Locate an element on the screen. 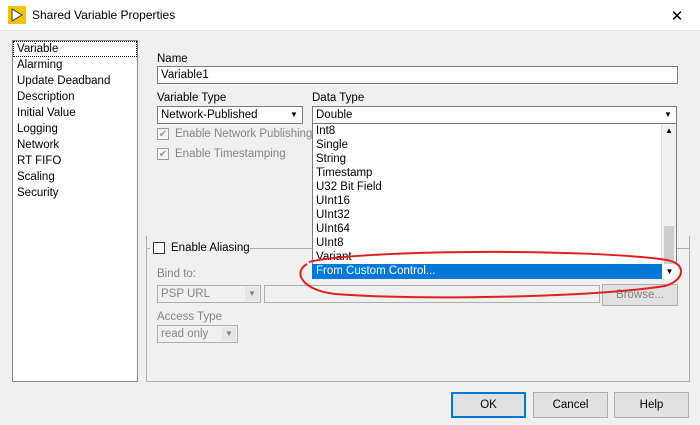  enable-network-publishing-checkbox: ✔ Enable Network Publishing is located at coordinates (234, 134).